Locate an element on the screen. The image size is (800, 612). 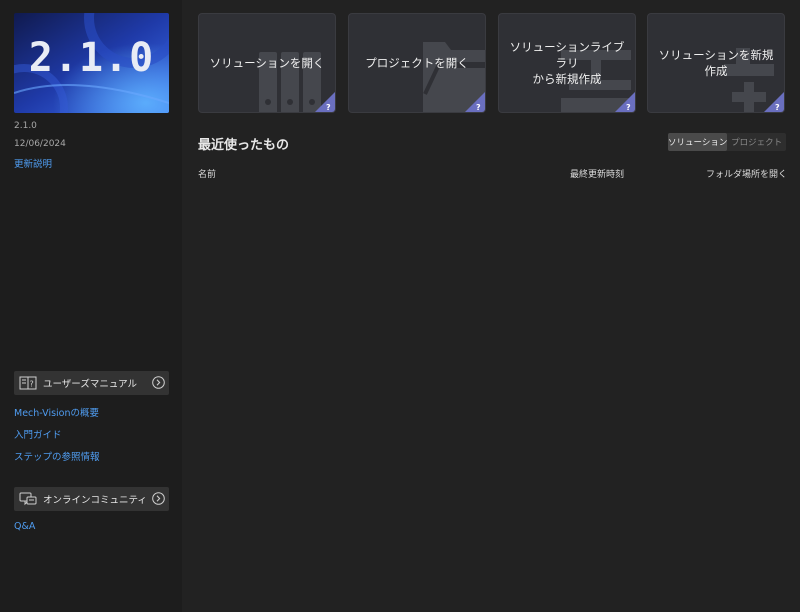
new-solution-card: ソリューションを新規 作成 ? is located at coordinates (716, 63).